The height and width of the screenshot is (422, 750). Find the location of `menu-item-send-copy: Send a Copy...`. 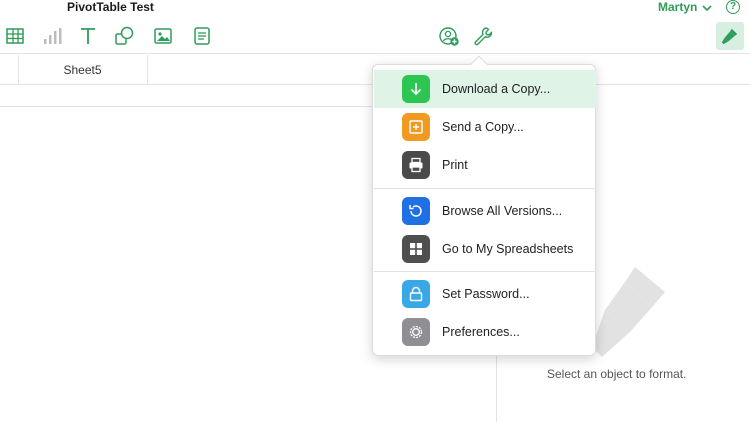

menu-item-send-copy: Send a Copy... is located at coordinates (485, 127).